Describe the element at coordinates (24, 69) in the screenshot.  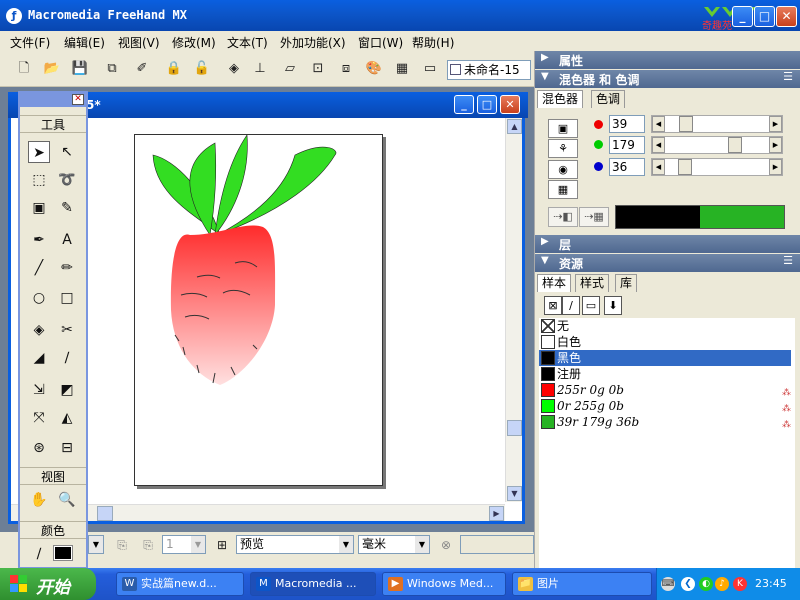
I see `new-document-icon: 🗋` at that location.